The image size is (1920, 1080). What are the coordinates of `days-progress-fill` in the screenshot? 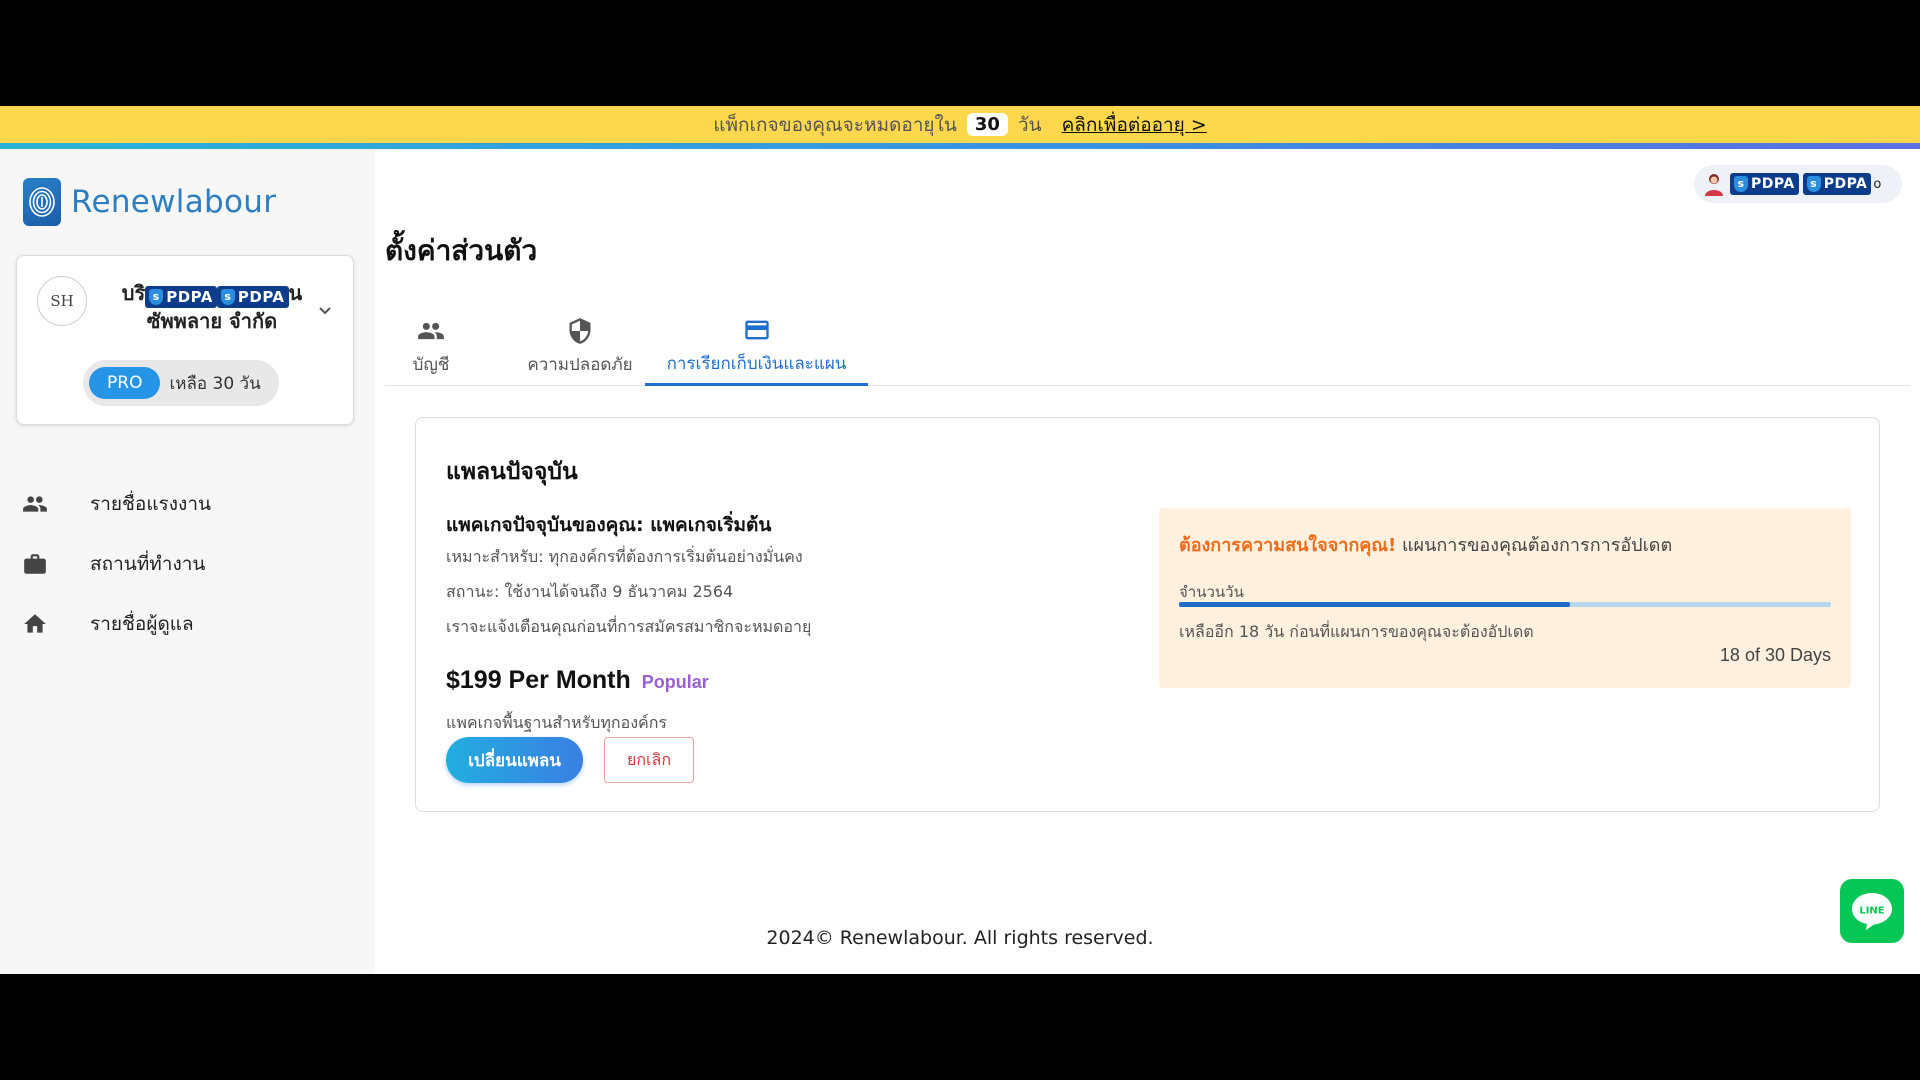 It's located at (1375, 604).